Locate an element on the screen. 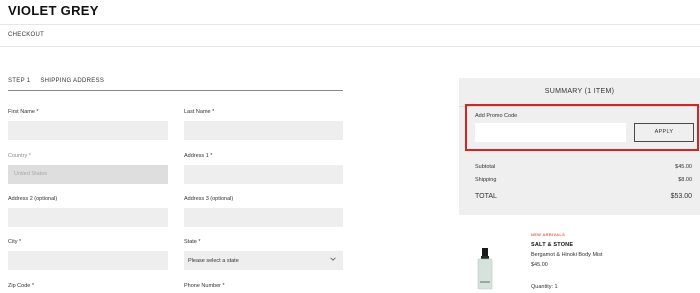  shipping-value: $8.00 is located at coordinates (685, 180).